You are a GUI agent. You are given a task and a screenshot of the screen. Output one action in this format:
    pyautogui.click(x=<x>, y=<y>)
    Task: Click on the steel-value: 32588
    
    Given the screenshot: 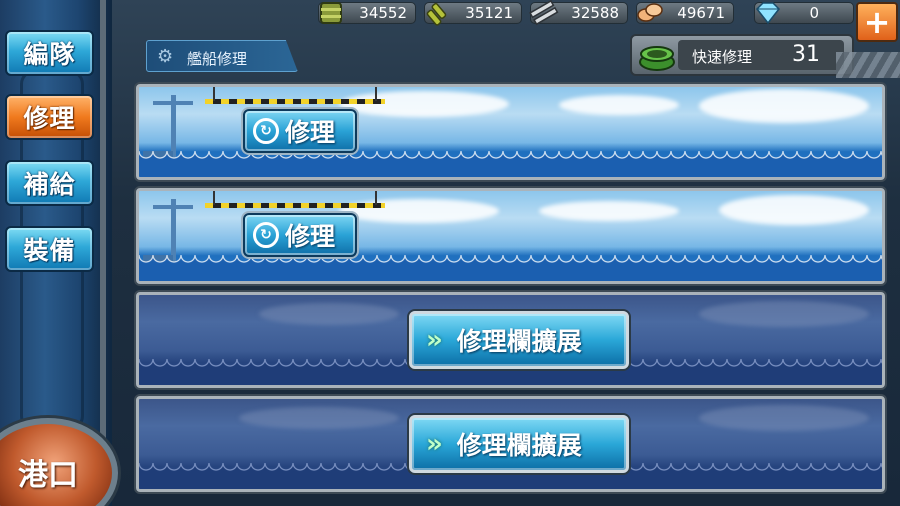 What is the action you would take?
    pyautogui.click(x=595, y=13)
    